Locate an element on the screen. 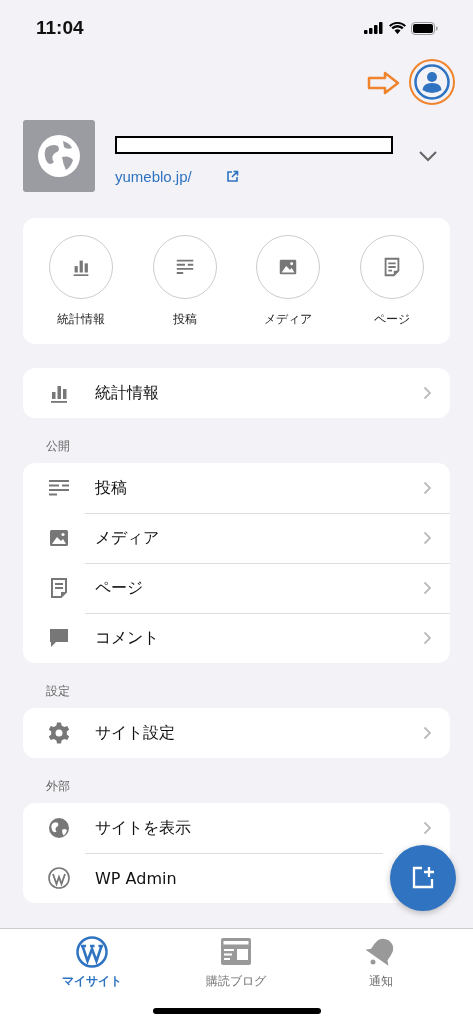 This screenshot has width=473, height=1024. menu-row: ページ is located at coordinates (236, 588).